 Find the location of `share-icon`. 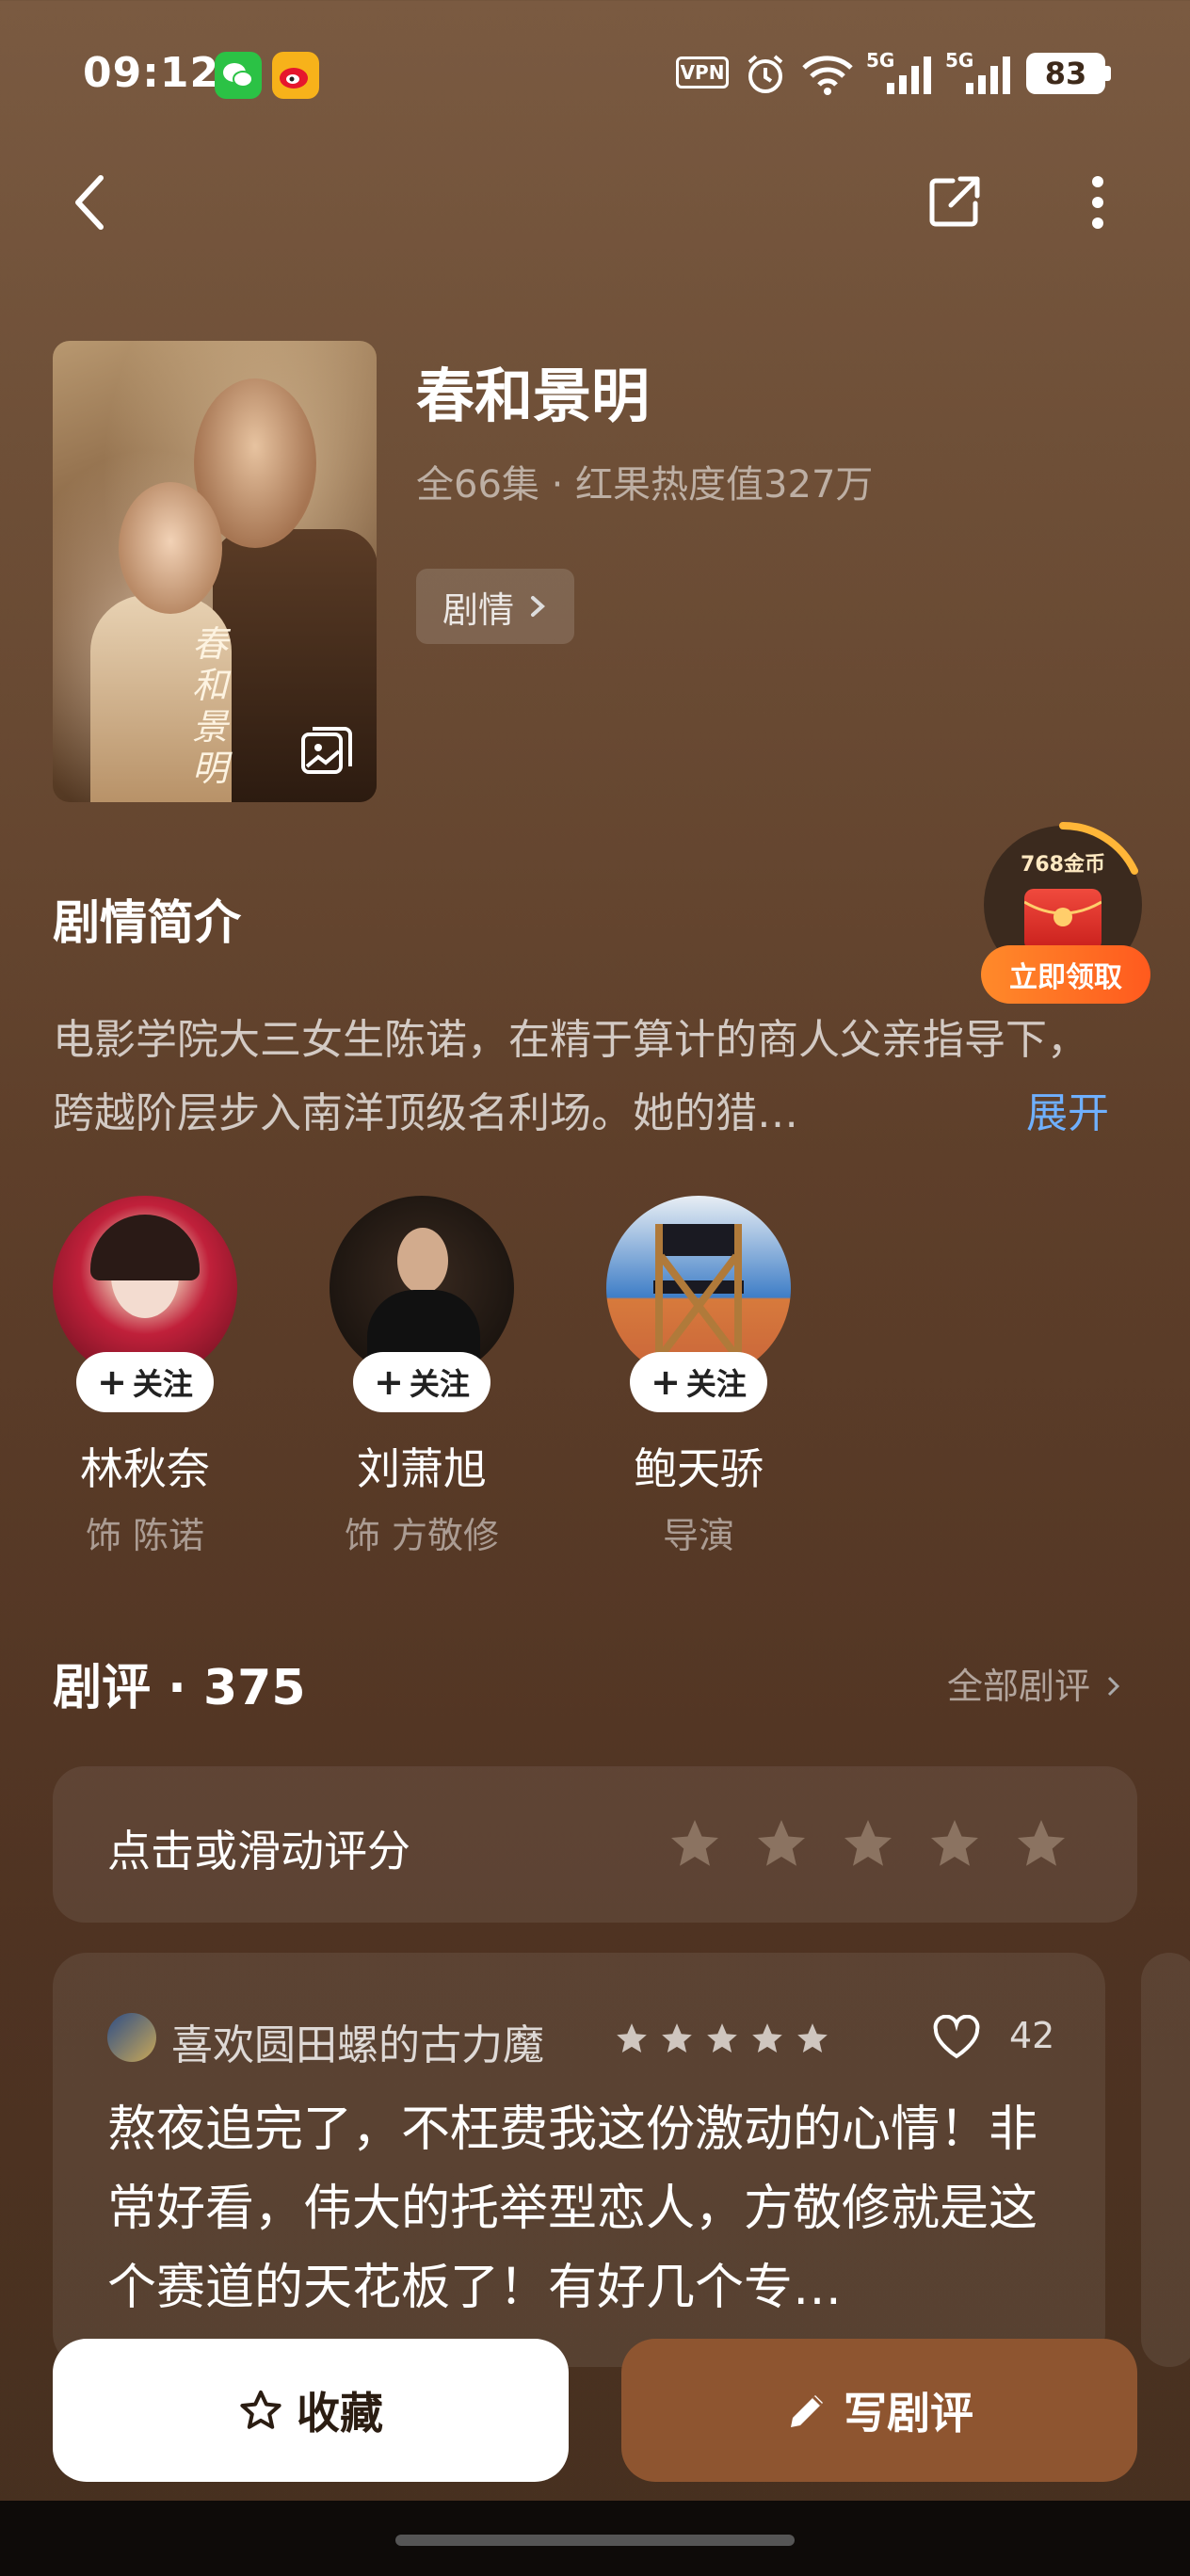

share-icon is located at coordinates (955, 201).